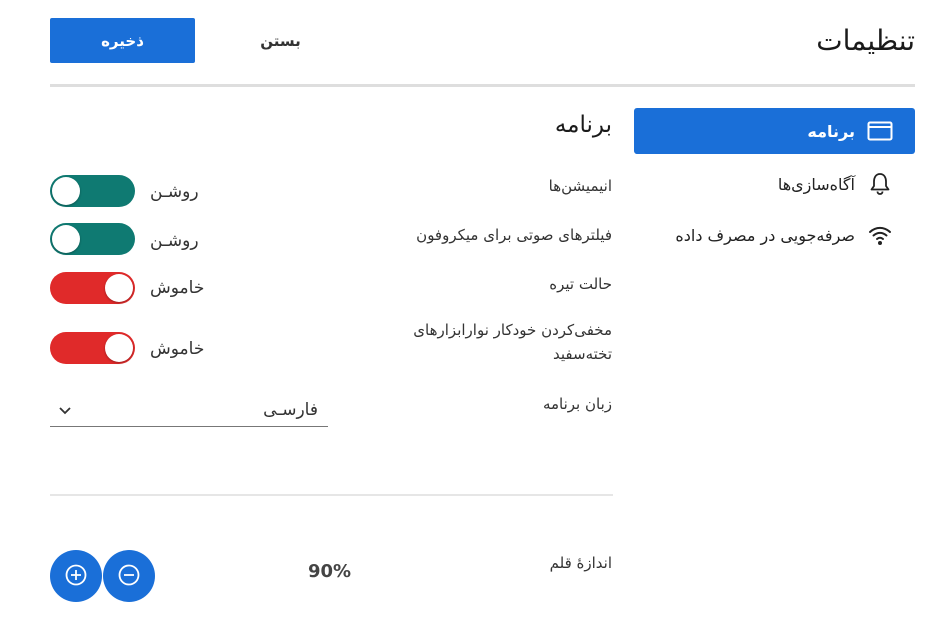 The image size is (947, 632). Describe the element at coordinates (880, 131) in the screenshot. I see `window-icon` at that location.